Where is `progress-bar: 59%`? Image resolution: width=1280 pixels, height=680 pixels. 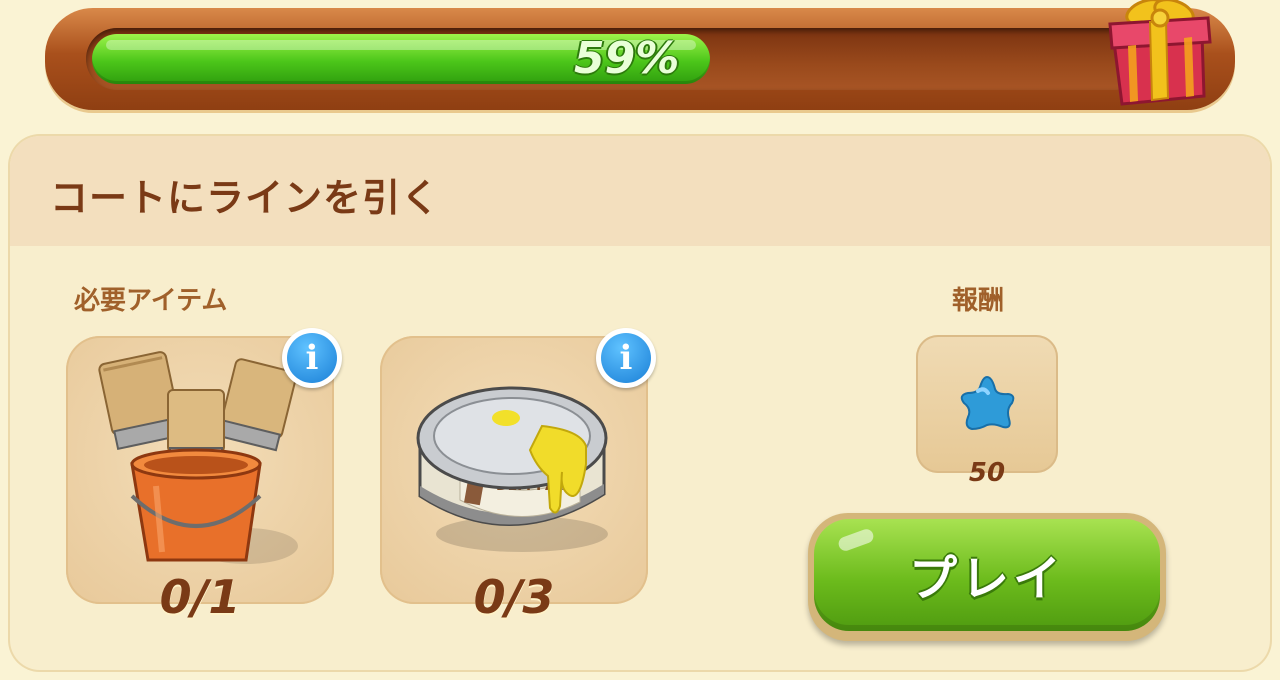
progress-bar: 59% is located at coordinates (616, 59).